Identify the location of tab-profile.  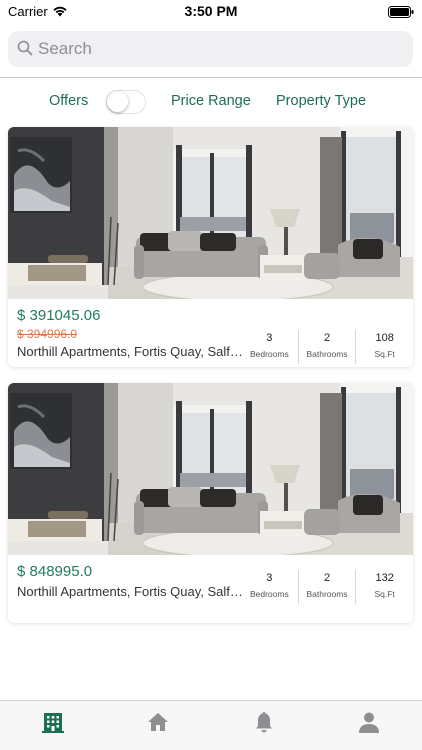
(369, 722).